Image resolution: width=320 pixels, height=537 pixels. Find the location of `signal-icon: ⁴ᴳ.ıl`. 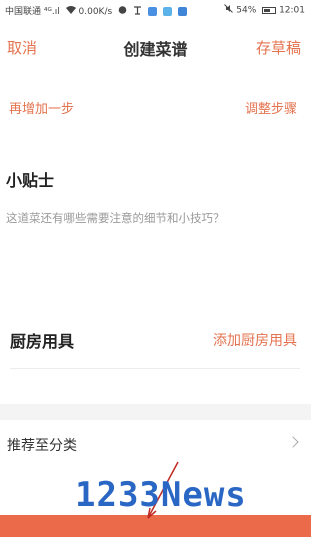

signal-icon: ⁴ᴳ.ıl is located at coordinates (51, 12).